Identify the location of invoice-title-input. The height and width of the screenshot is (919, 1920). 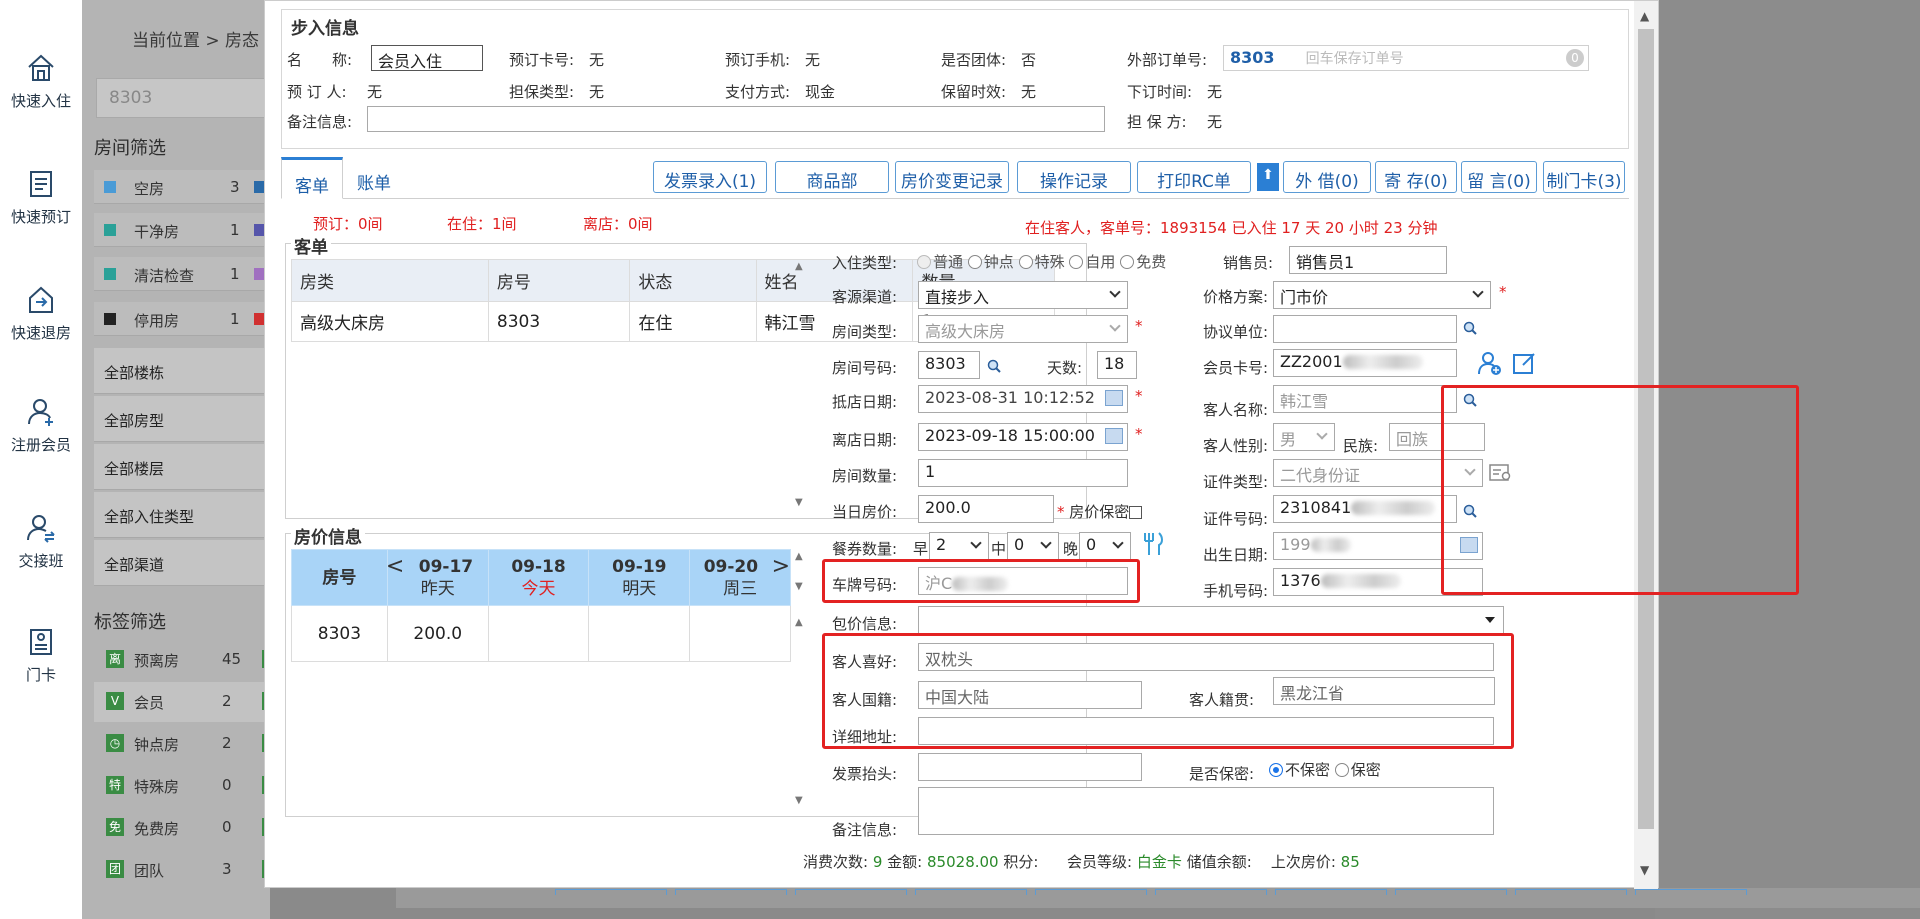
(1030, 767).